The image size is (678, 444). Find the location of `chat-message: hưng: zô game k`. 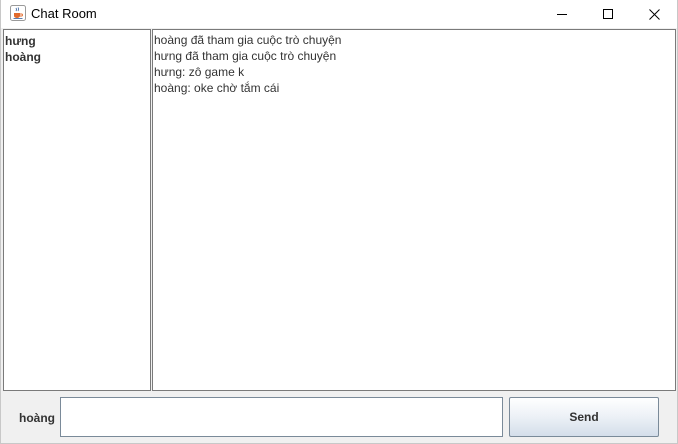

chat-message: hưng: zô game k is located at coordinates (199, 72).